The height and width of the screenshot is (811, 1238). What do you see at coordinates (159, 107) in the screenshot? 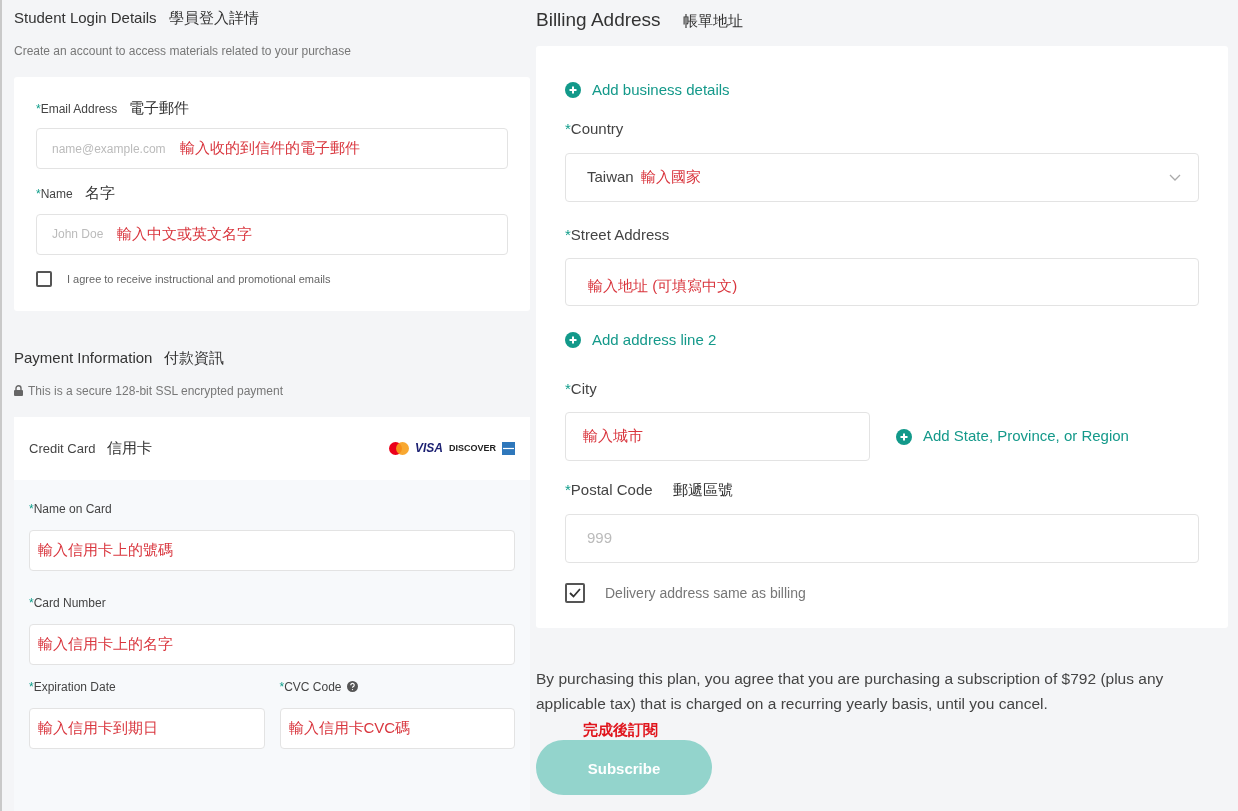
I see `field-label-chinese: 電子郵件` at bounding box center [159, 107].